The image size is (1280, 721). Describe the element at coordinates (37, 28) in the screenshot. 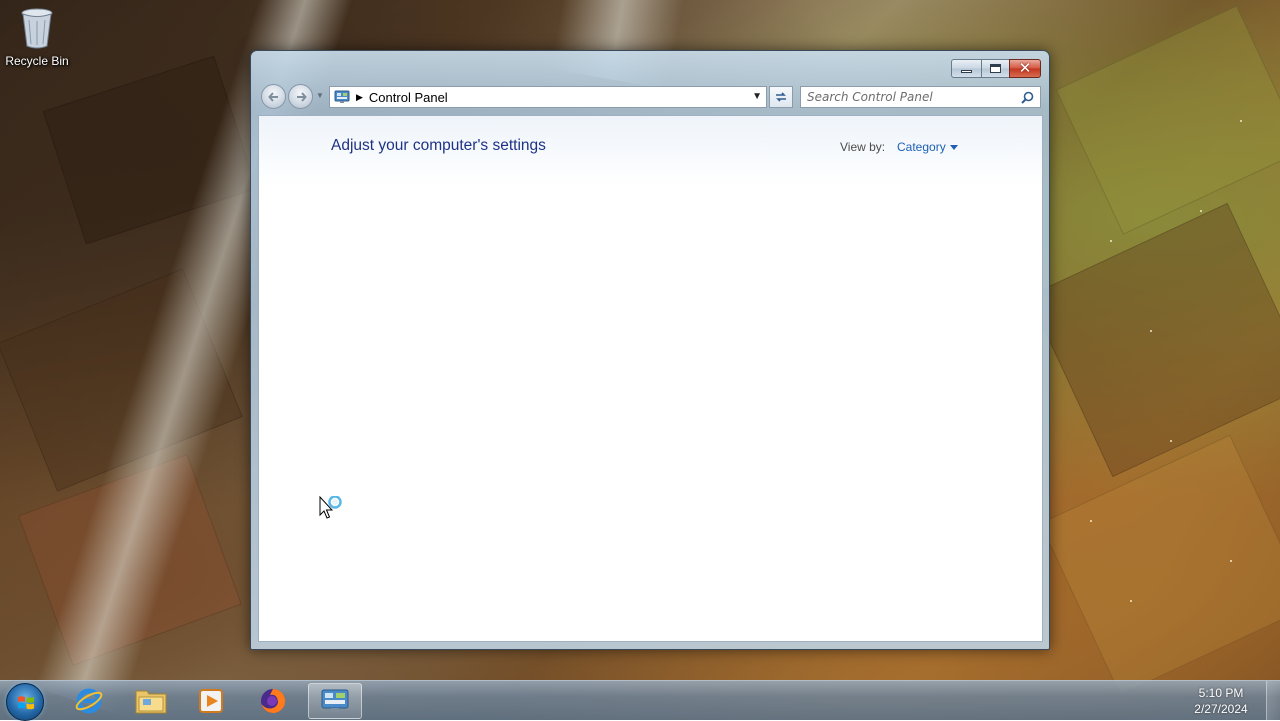

I see `recycle-bin-icon` at that location.